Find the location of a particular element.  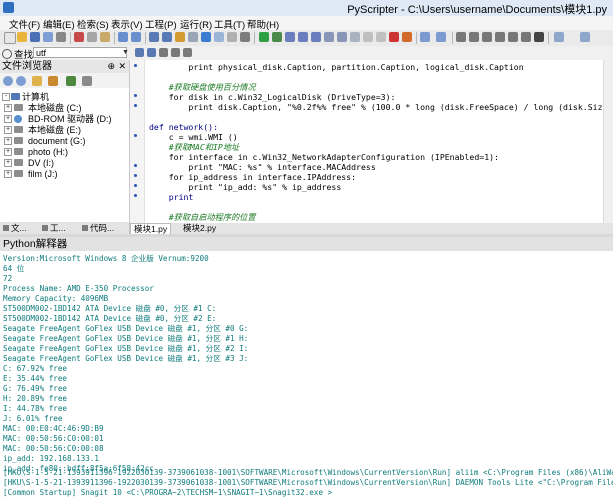

step-into-icon is located at coordinates (290, 37).